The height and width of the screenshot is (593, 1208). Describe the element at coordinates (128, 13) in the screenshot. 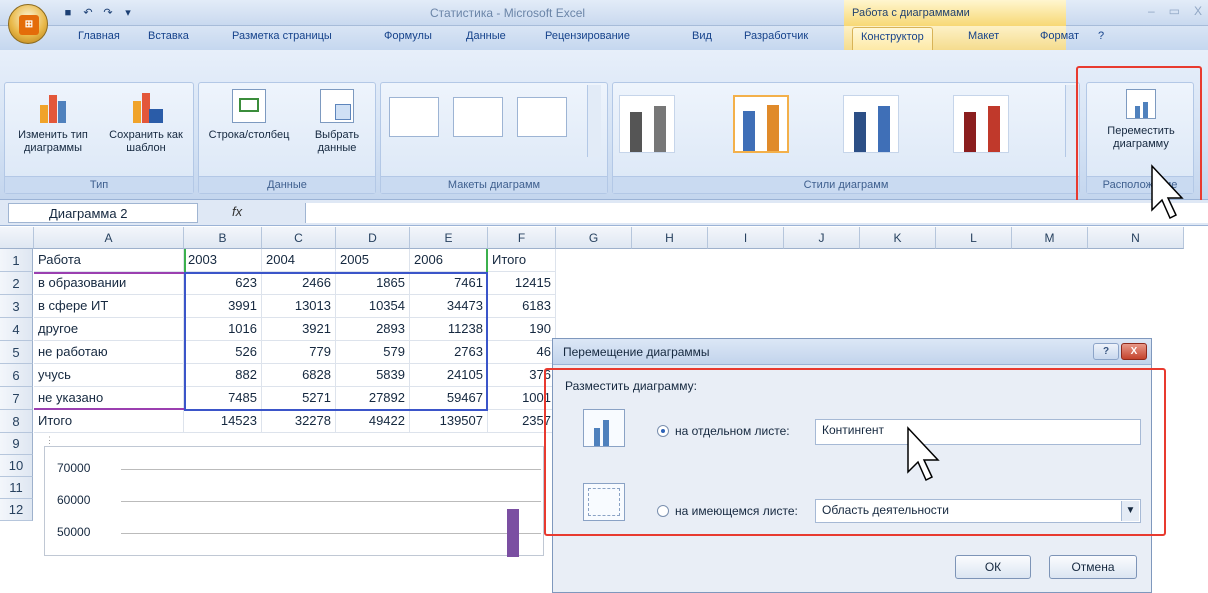

I see `customize-qat-icon: ▾` at that location.